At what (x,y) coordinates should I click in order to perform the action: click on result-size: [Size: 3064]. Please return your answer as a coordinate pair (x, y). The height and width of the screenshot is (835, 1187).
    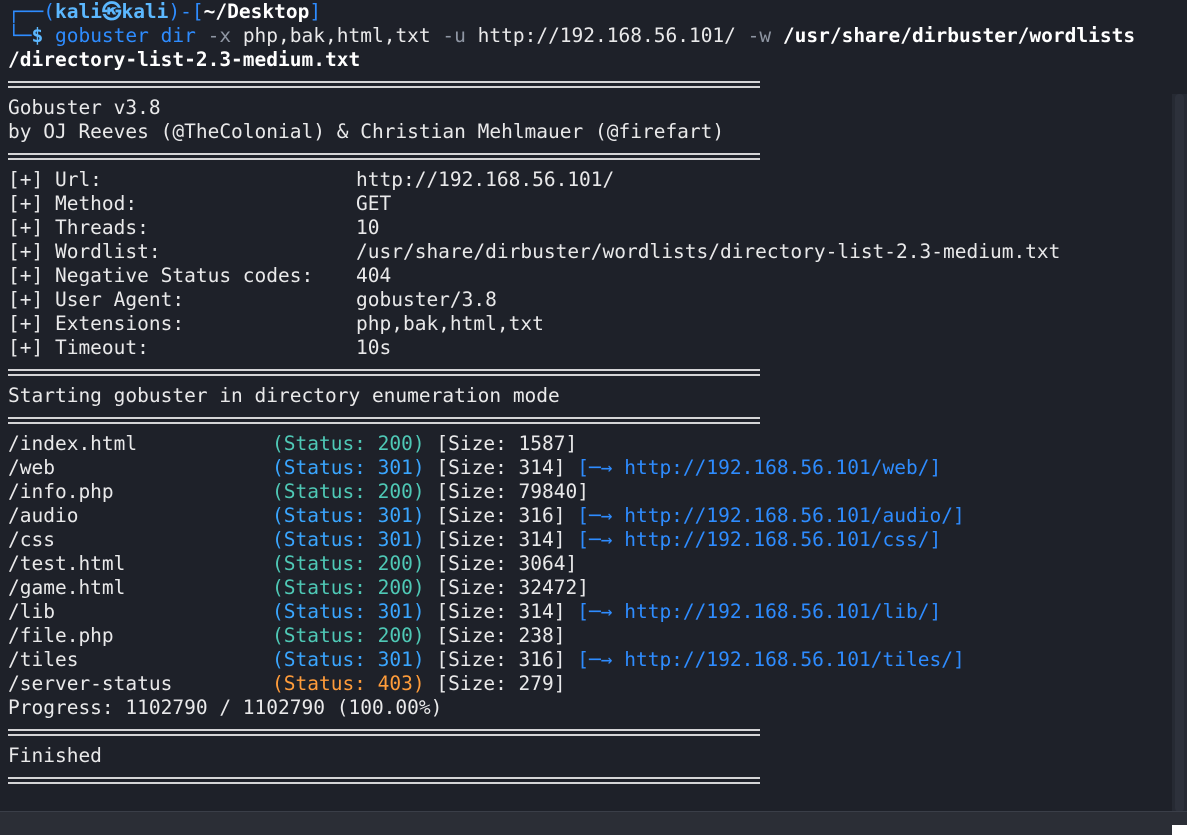
    Looking at the image, I should click on (507, 563).